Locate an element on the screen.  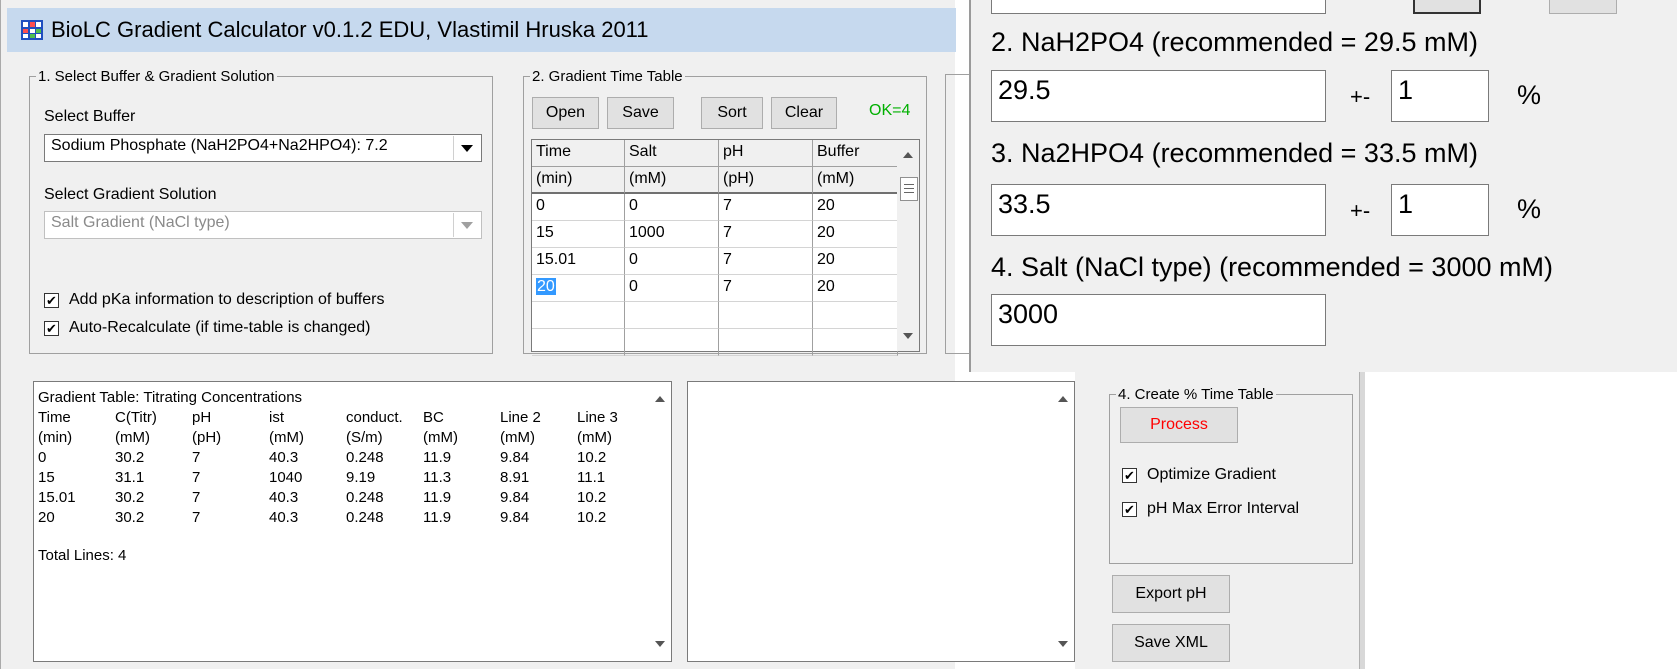
buffer-select-dropdown-button is located at coordinates (466, 148).